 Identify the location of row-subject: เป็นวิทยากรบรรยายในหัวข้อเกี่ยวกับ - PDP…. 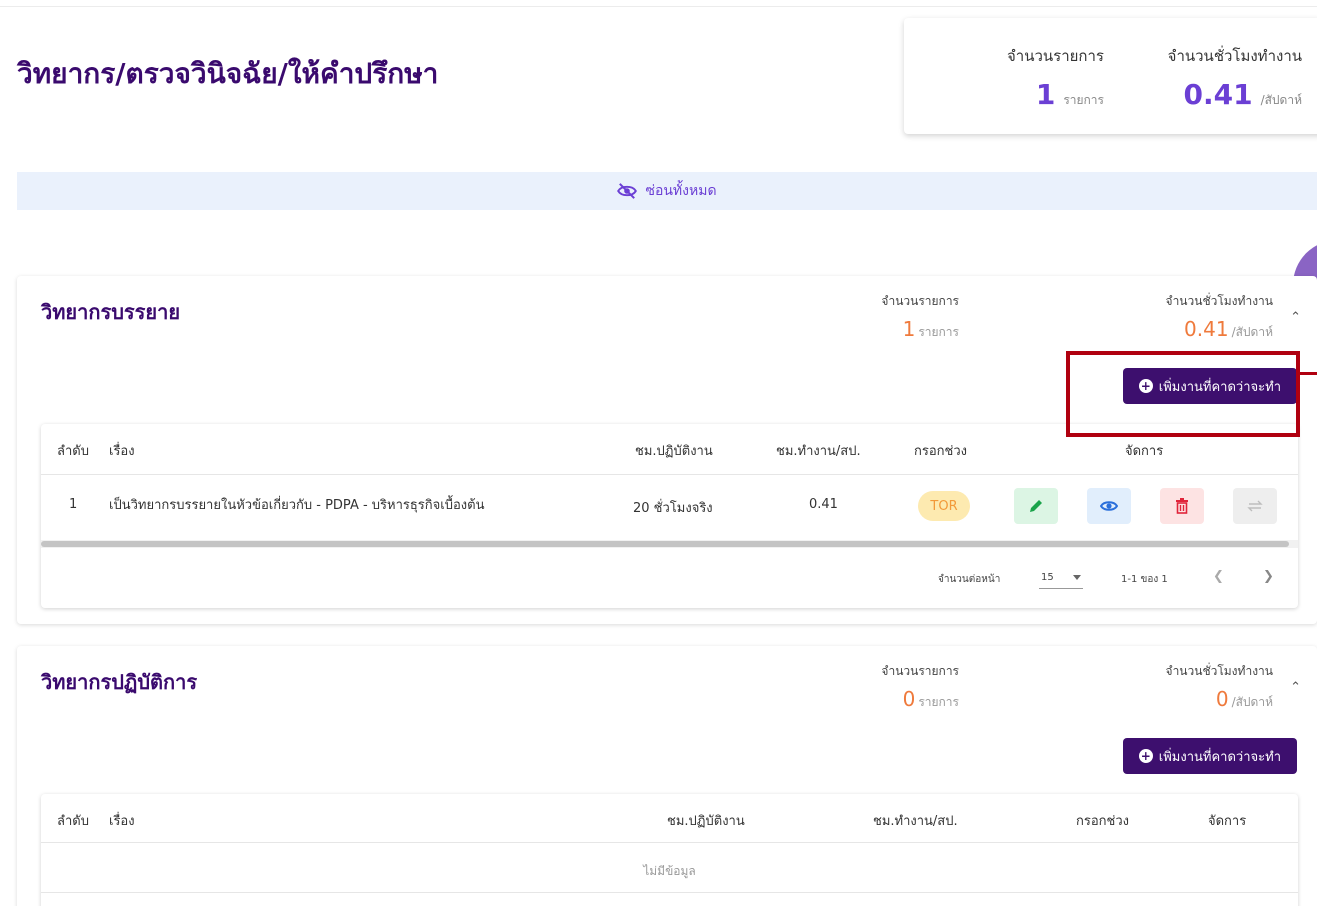
(297, 505).